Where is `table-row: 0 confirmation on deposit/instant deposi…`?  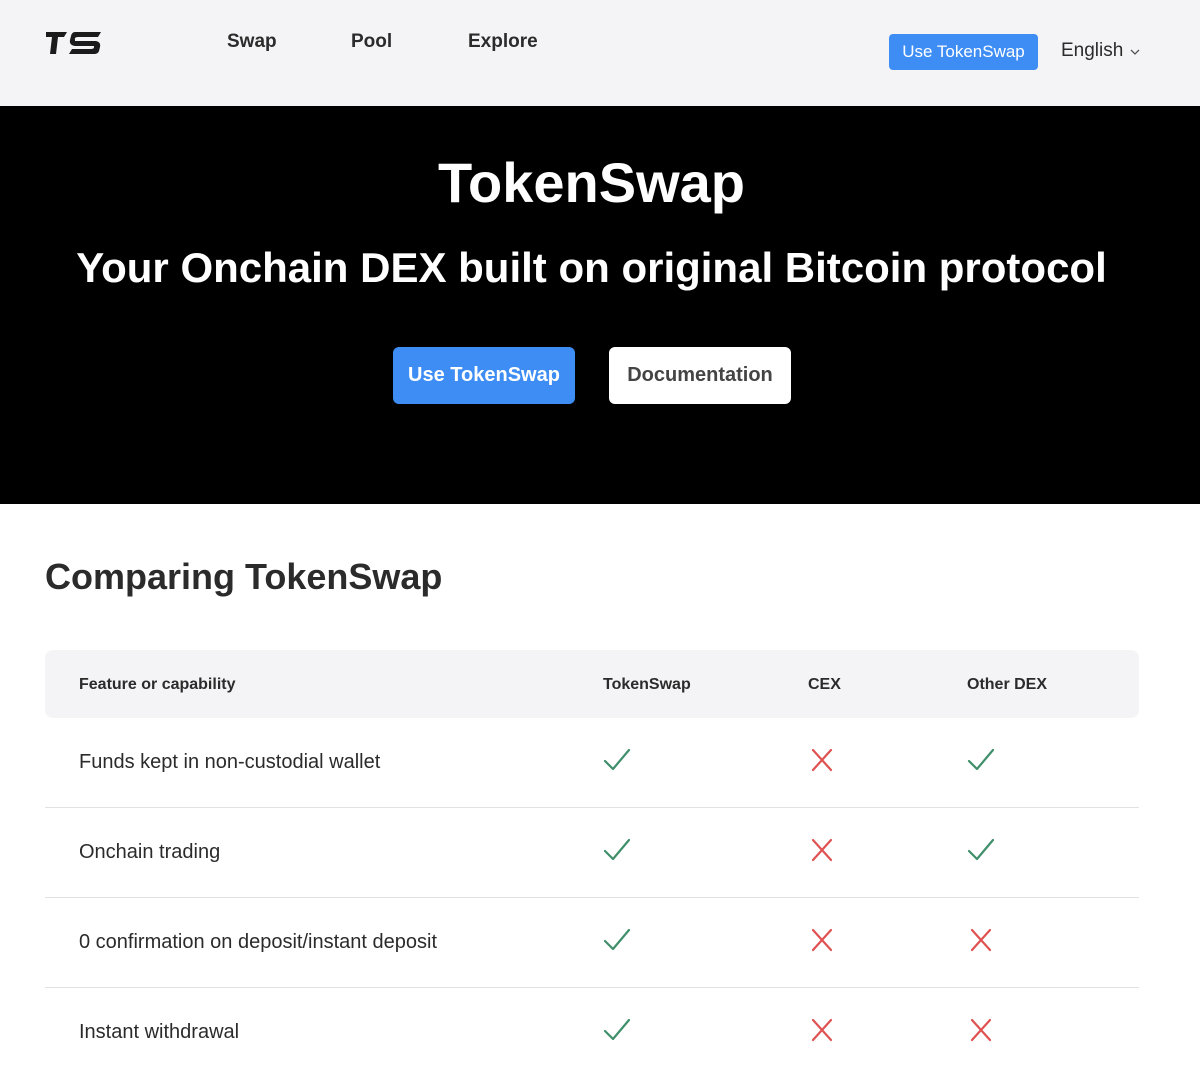
table-row: 0 confirmation on deposit/instant deposi… is located at coordinates (592, 943).